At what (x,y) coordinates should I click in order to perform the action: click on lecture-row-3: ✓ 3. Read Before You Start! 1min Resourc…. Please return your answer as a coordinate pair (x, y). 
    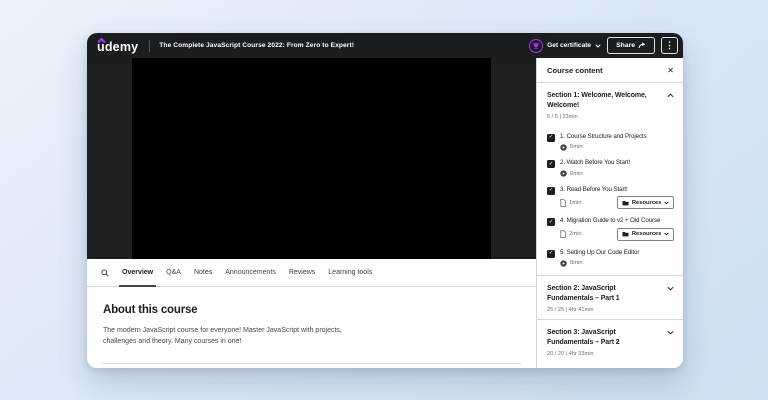
    Looking at the image, I should click on (610, 198).